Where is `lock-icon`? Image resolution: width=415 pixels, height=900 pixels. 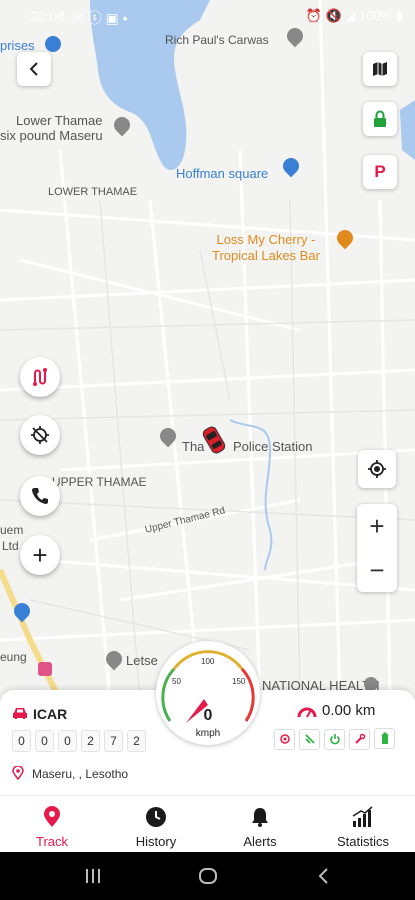 lock-icon is located at coordinates (380, 118).